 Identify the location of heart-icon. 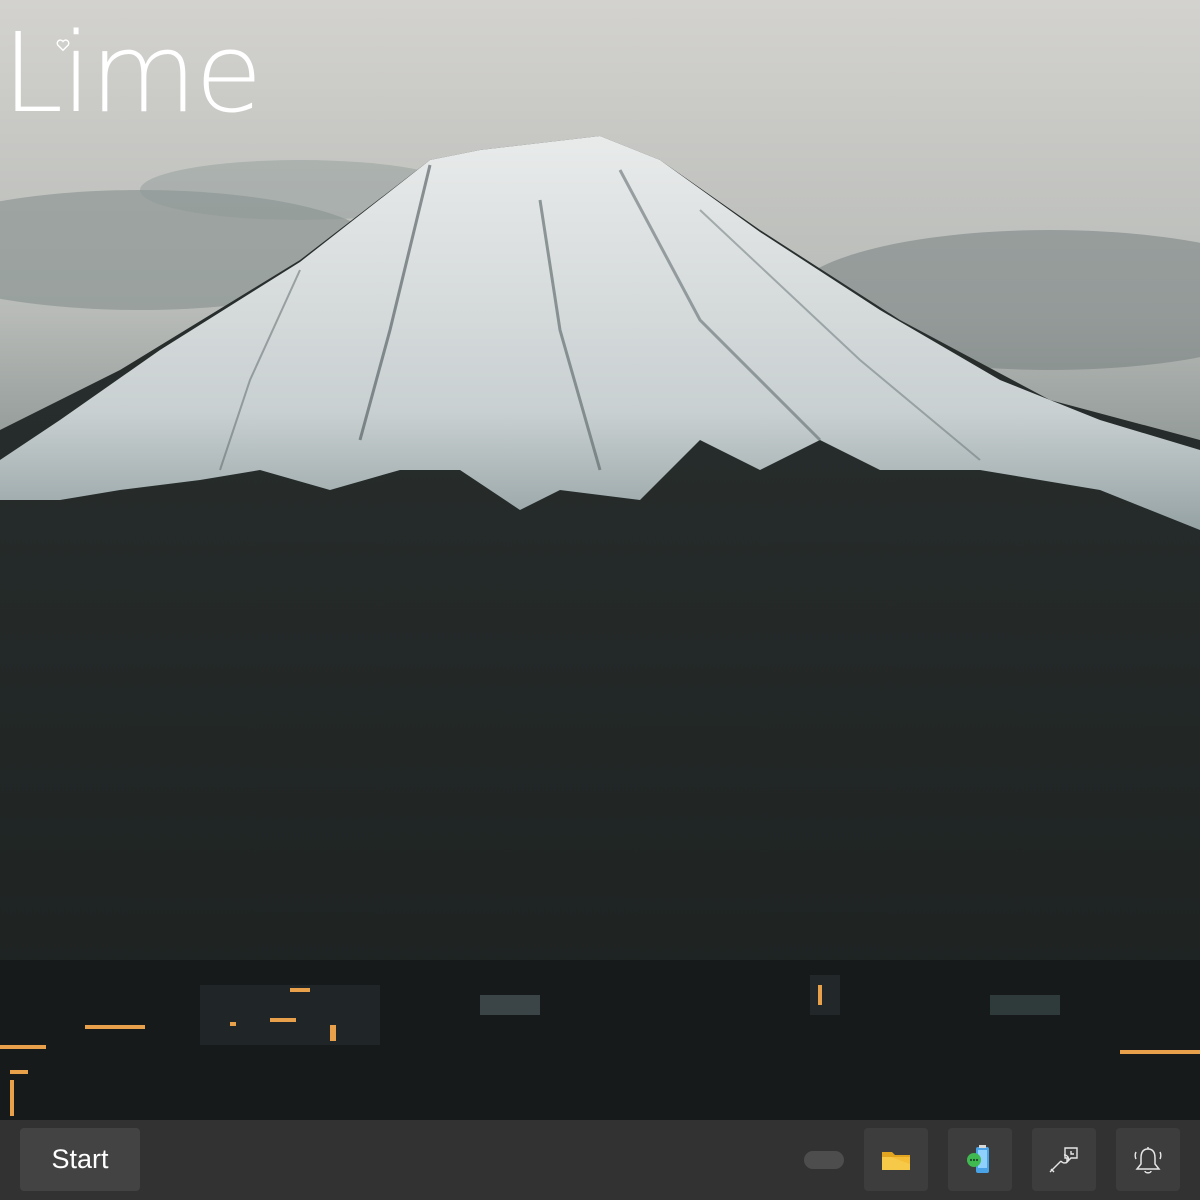
(63, 45).